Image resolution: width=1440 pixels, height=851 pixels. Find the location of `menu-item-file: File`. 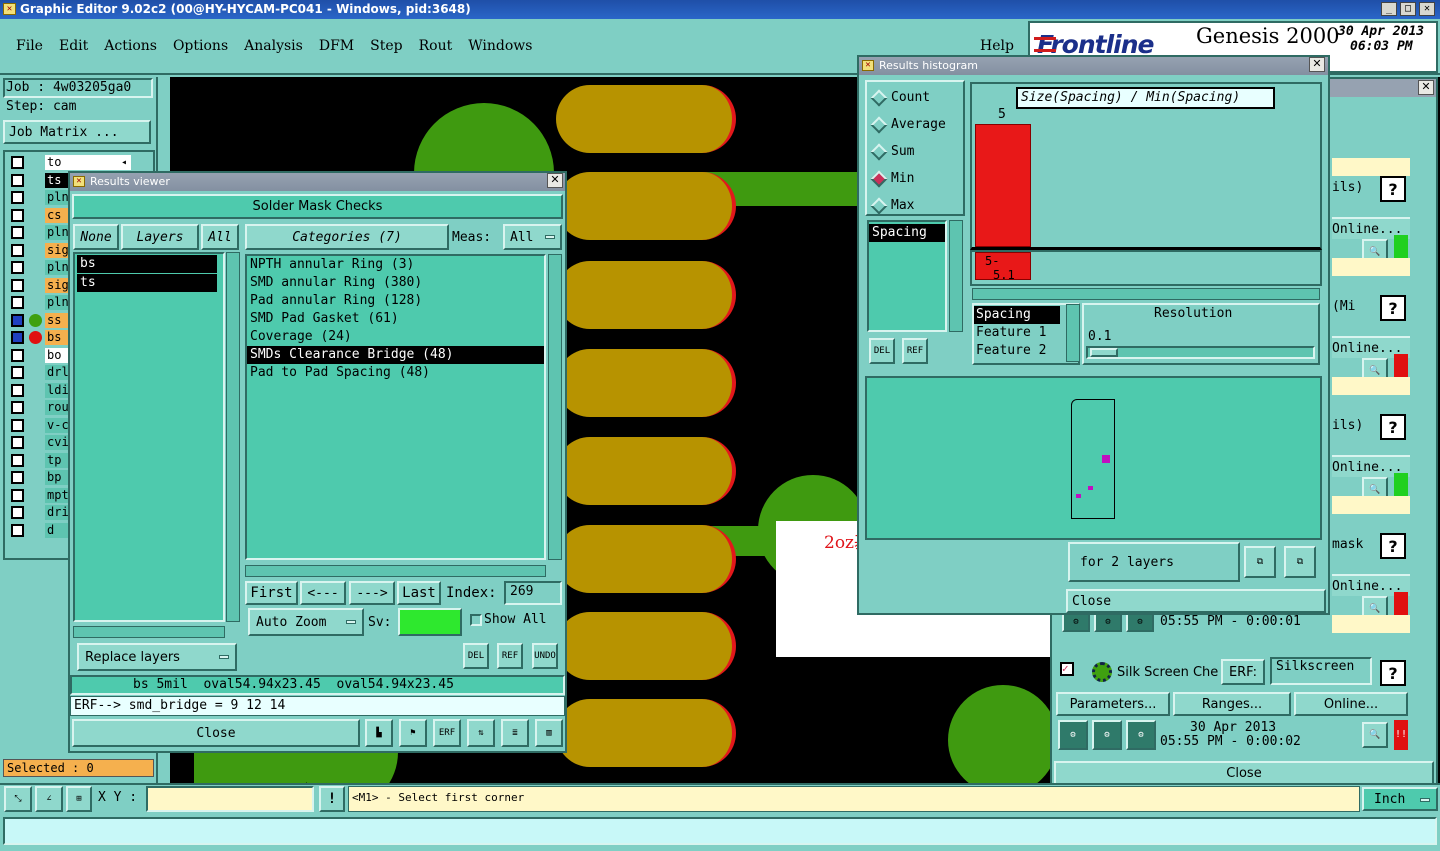

menu-item-file: File is located at coordinates (29, 47).